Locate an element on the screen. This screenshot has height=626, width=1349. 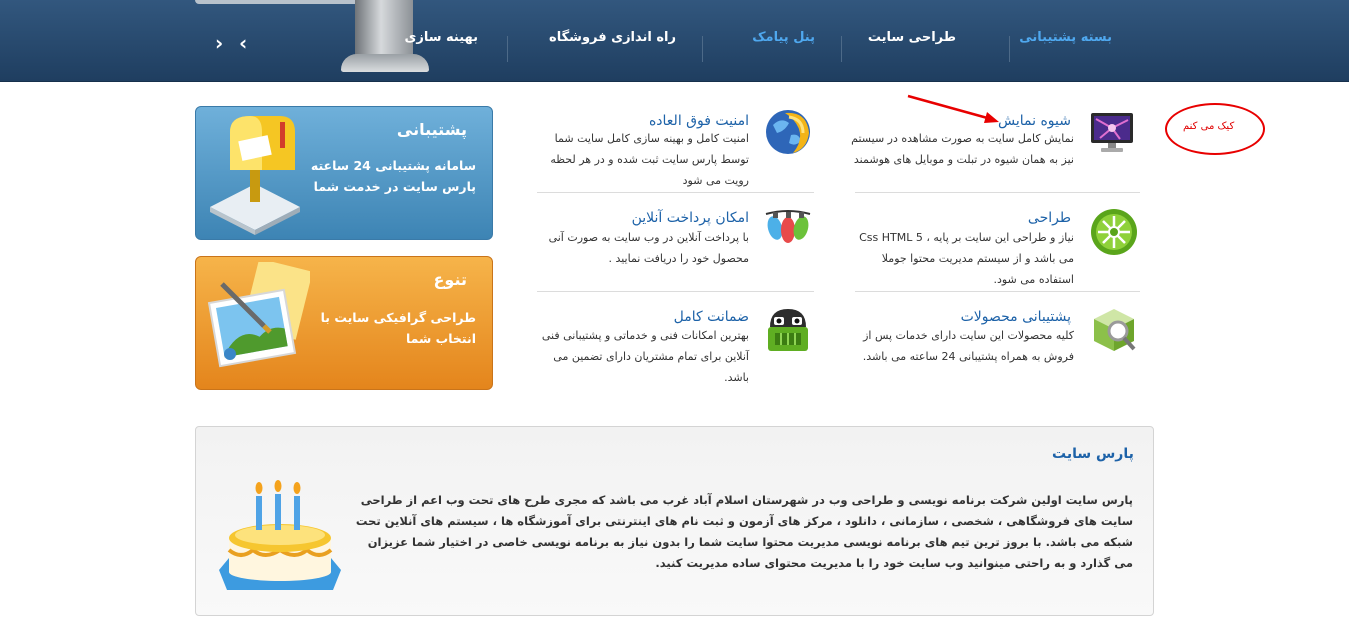
feature-title-online-payment: امکان پرداخت آنلاین is located at coordinates (690, 218).